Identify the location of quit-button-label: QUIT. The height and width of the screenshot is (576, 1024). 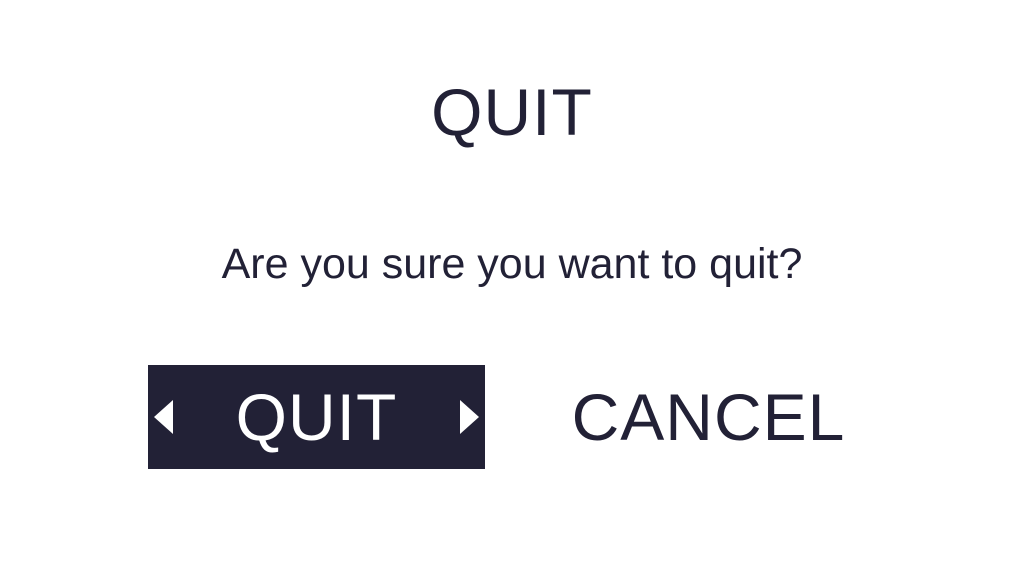
(316, 417).